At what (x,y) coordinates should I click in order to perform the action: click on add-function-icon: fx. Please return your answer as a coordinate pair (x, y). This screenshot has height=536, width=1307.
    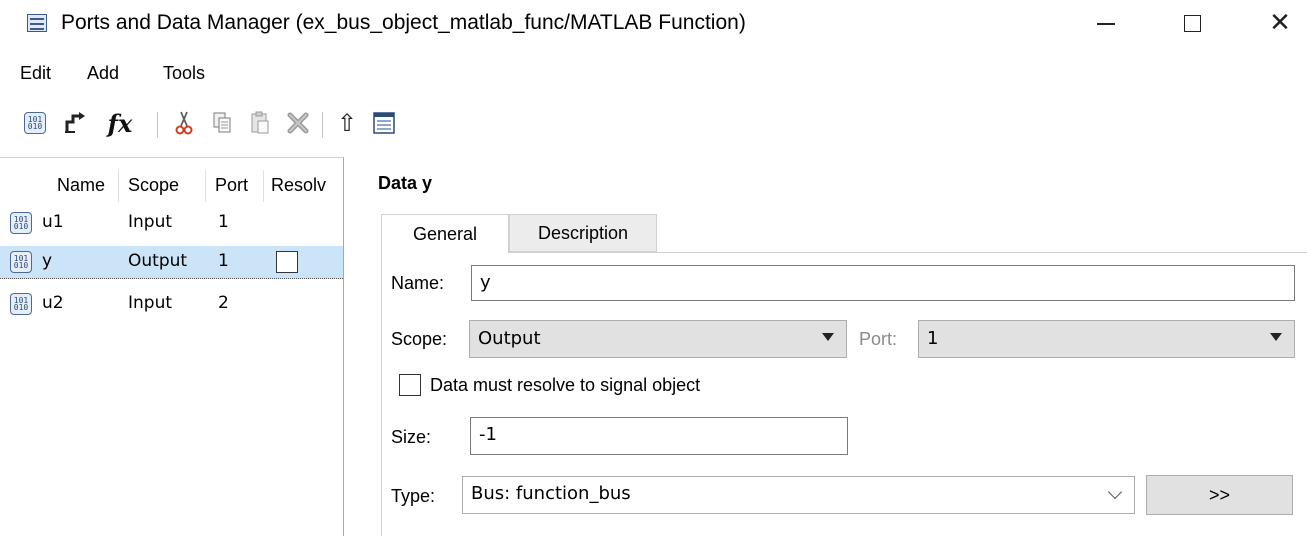
    Looking at the image, I should click on (120, 123).